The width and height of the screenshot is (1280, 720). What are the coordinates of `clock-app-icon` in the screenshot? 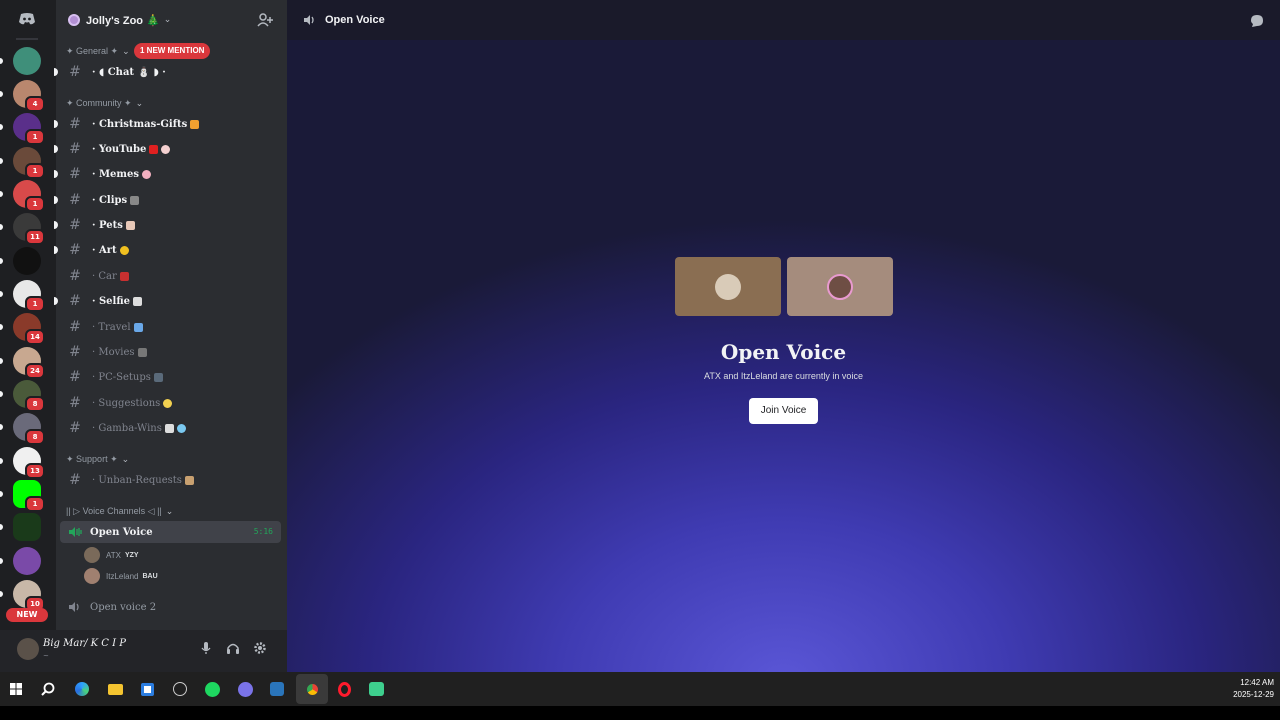 It's located at (180, 689).